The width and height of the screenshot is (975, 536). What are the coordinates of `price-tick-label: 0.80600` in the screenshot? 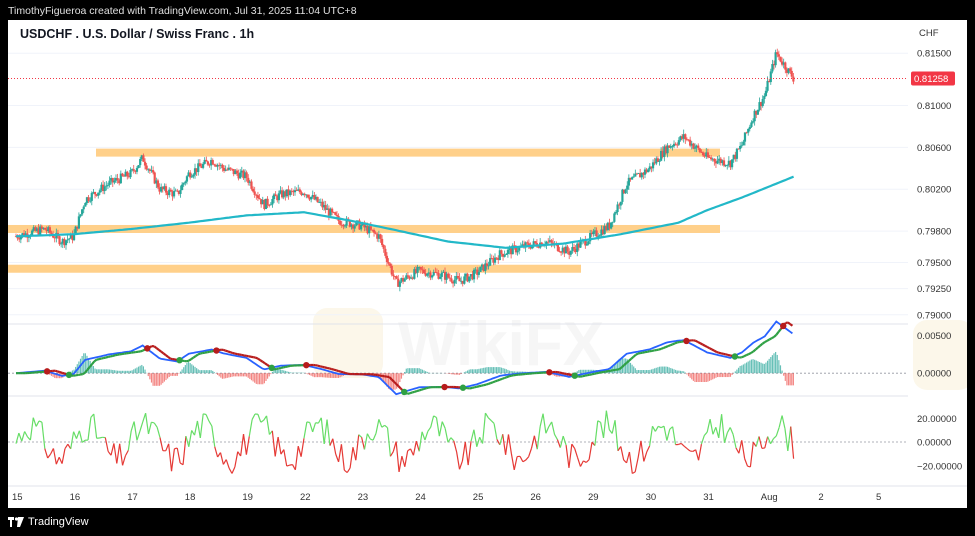 It's located at (934, 148).